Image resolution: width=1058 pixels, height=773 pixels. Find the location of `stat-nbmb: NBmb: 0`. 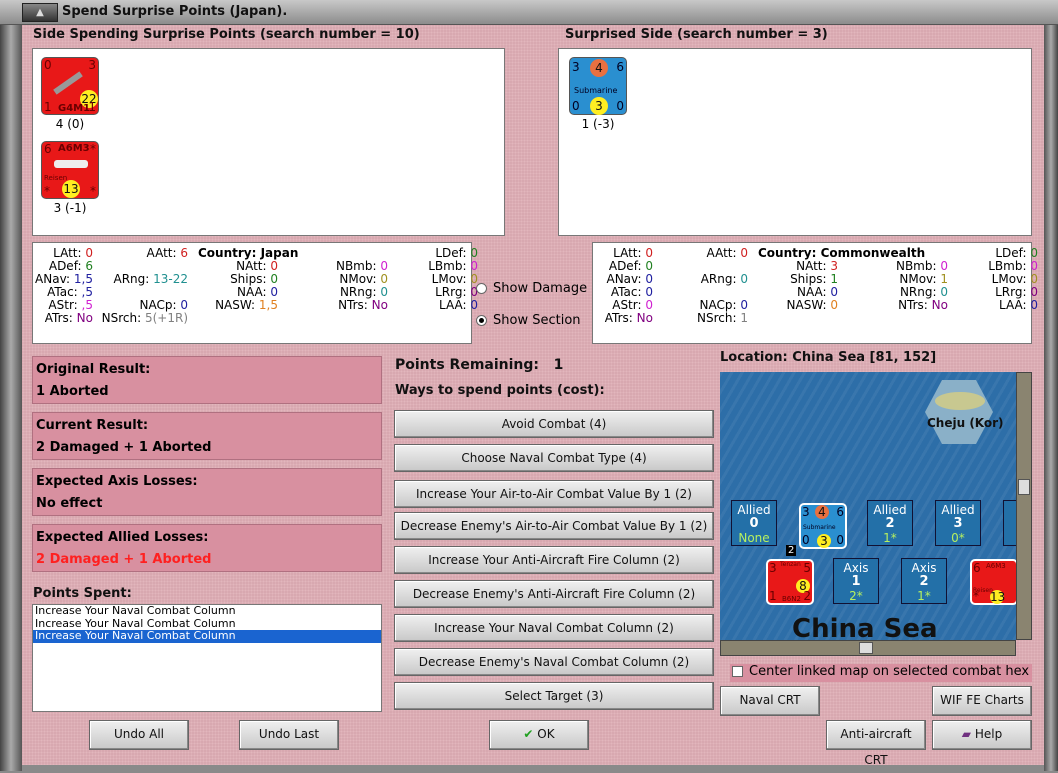

stat-nbmb: NBmb: 0 is located at coordinates (921, 266).